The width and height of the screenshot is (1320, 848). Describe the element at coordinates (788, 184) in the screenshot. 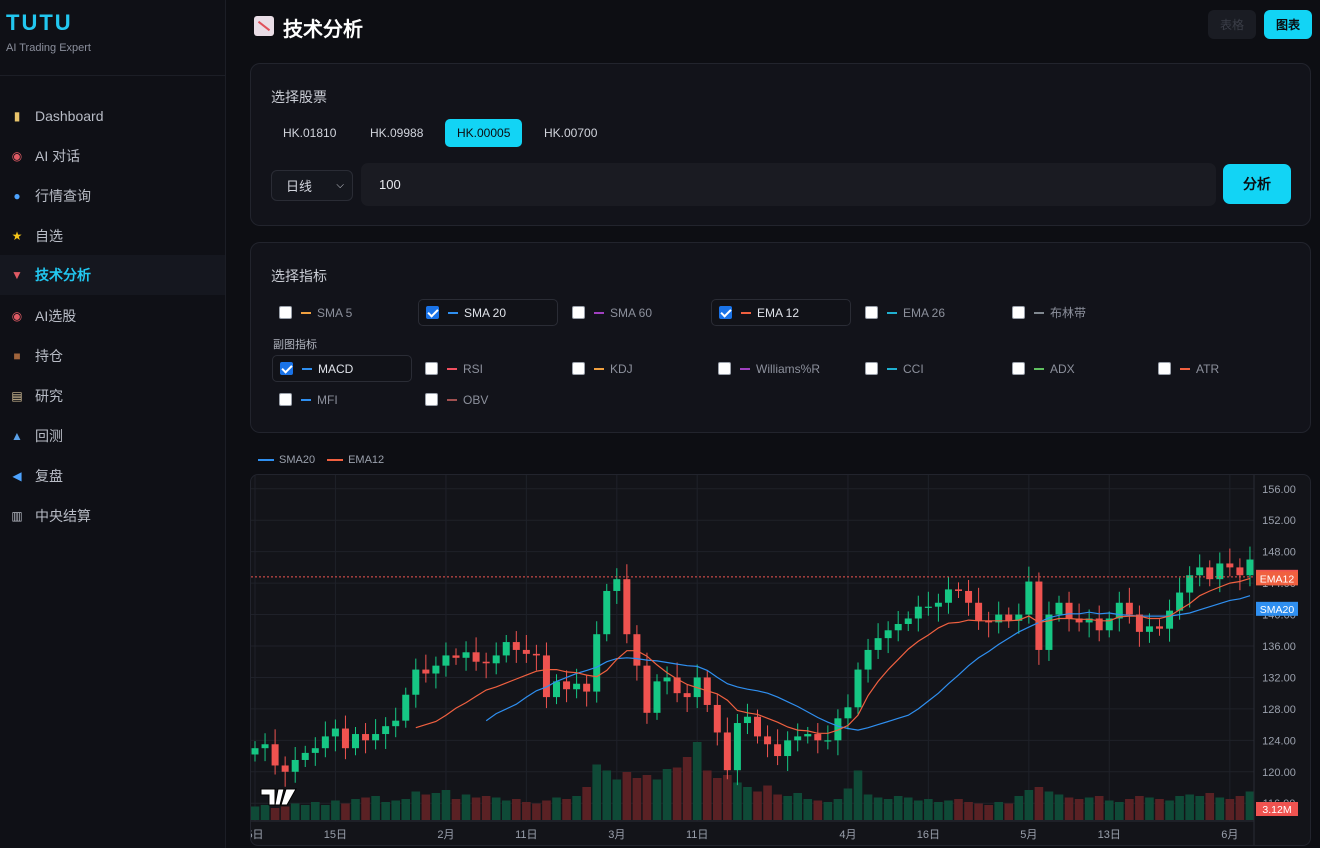

I see `count-input: 100` at that location.